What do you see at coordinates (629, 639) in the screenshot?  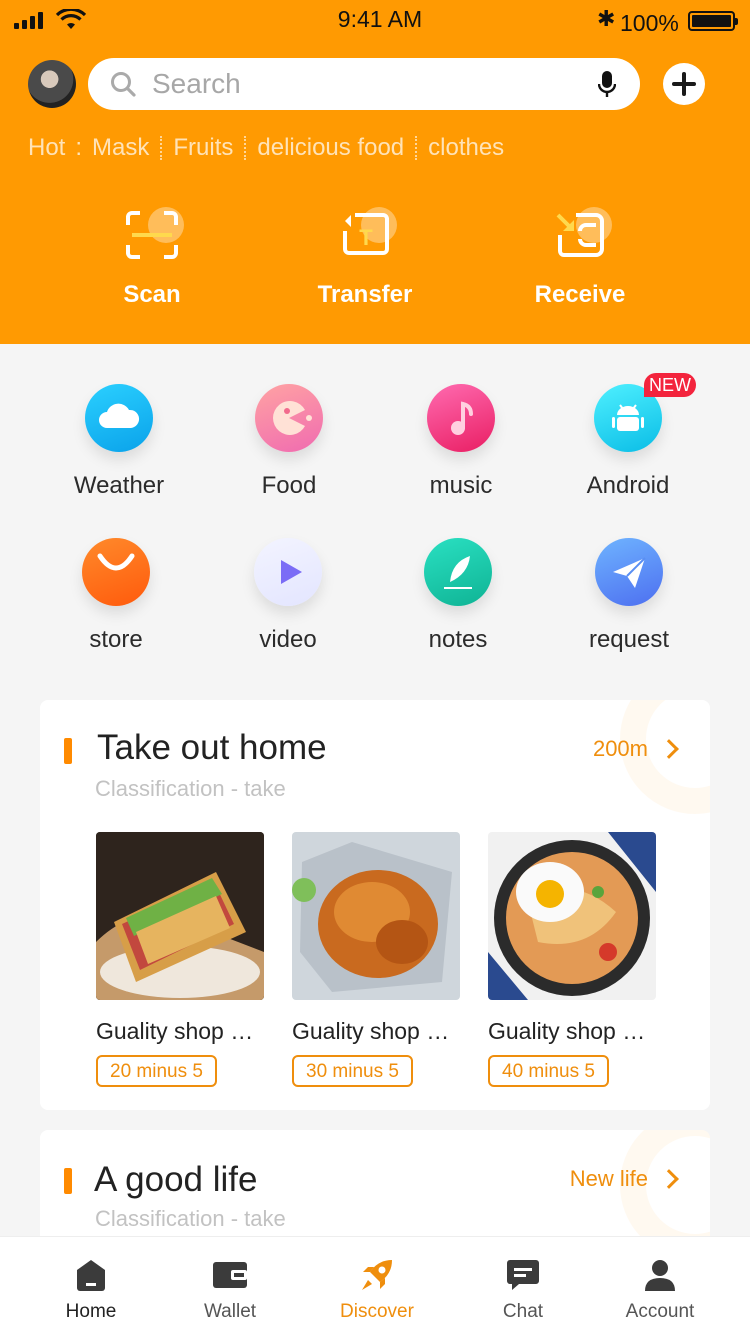 I see `grid-label: request` at bounding box center [629, 639].